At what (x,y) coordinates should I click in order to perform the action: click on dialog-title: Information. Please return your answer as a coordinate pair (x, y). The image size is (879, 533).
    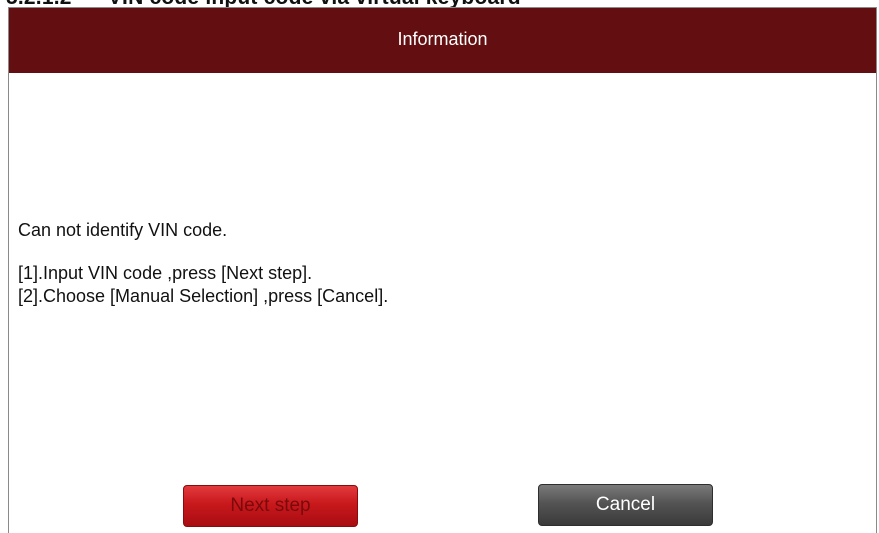
    Looking at the image, I should click on (442, 39).